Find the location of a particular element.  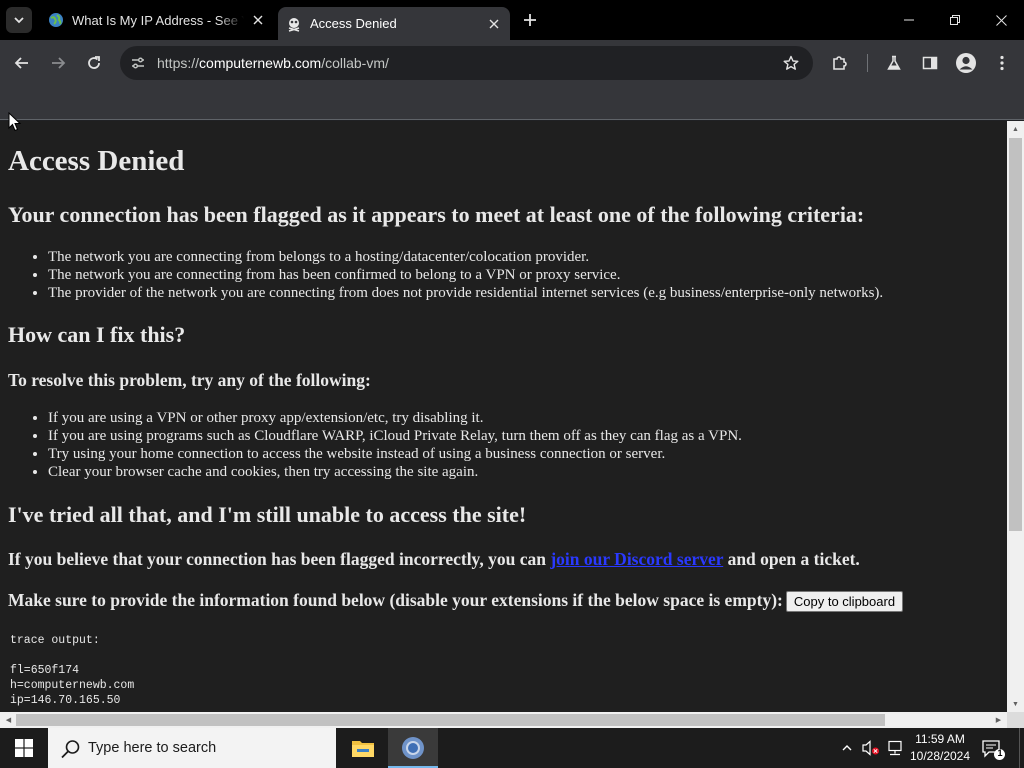

chrome-taskbar-button is located at coordinates (413, 748).